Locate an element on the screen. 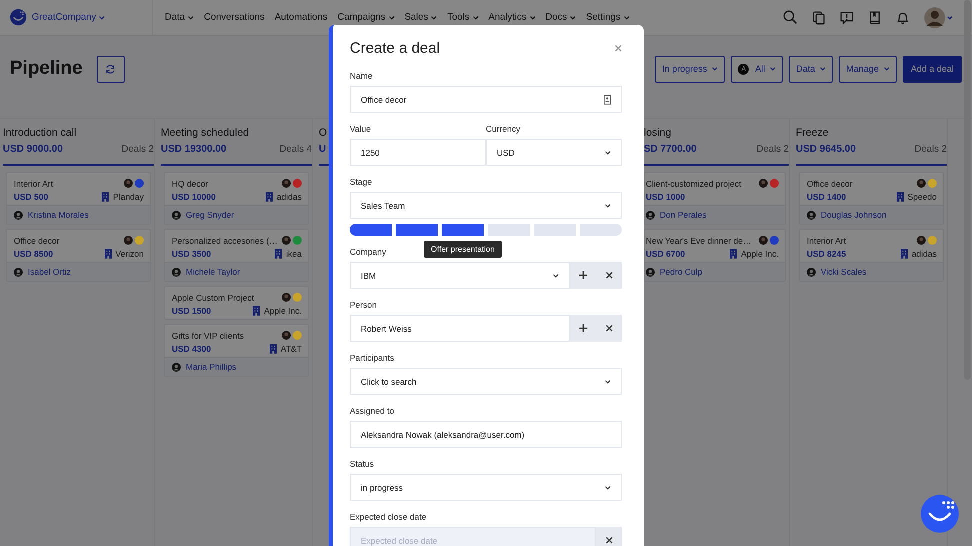 Image resolution: width=972 pixels, height=546 pixels. nav-item: Settings is located at coordinates (608, 17).